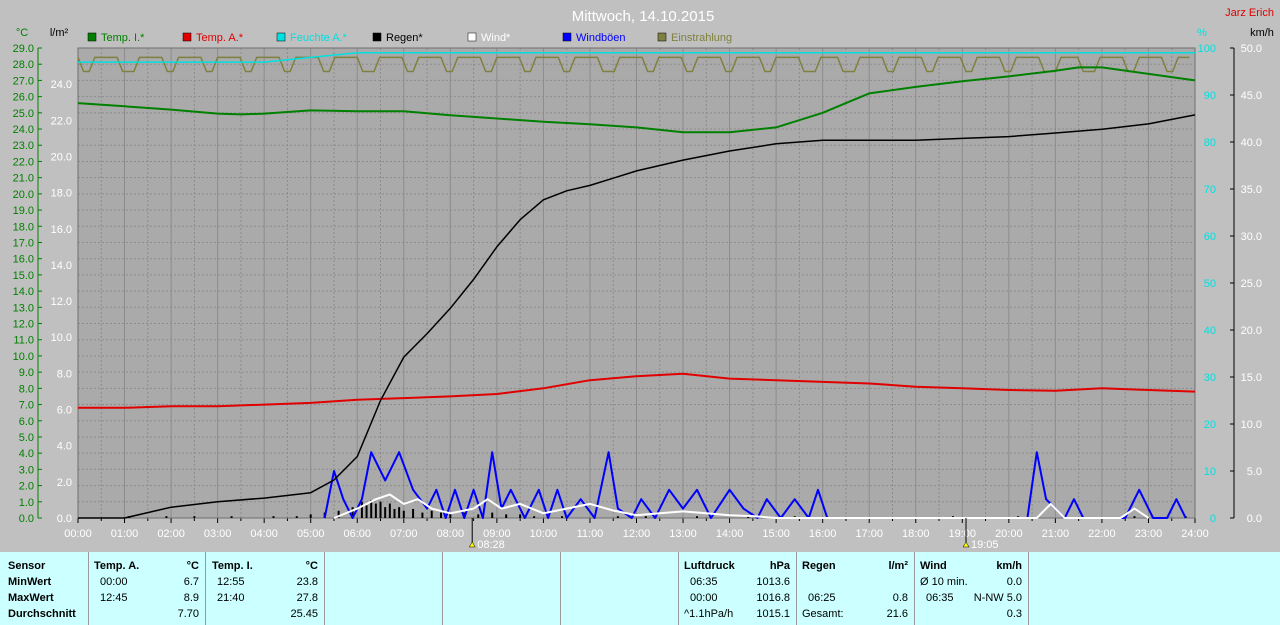 This screenshot has height=625, width=1280. Describe the element at coordinates (61, 266) in the screenshot. I see `rain-tick-label: 14.0` at that location.